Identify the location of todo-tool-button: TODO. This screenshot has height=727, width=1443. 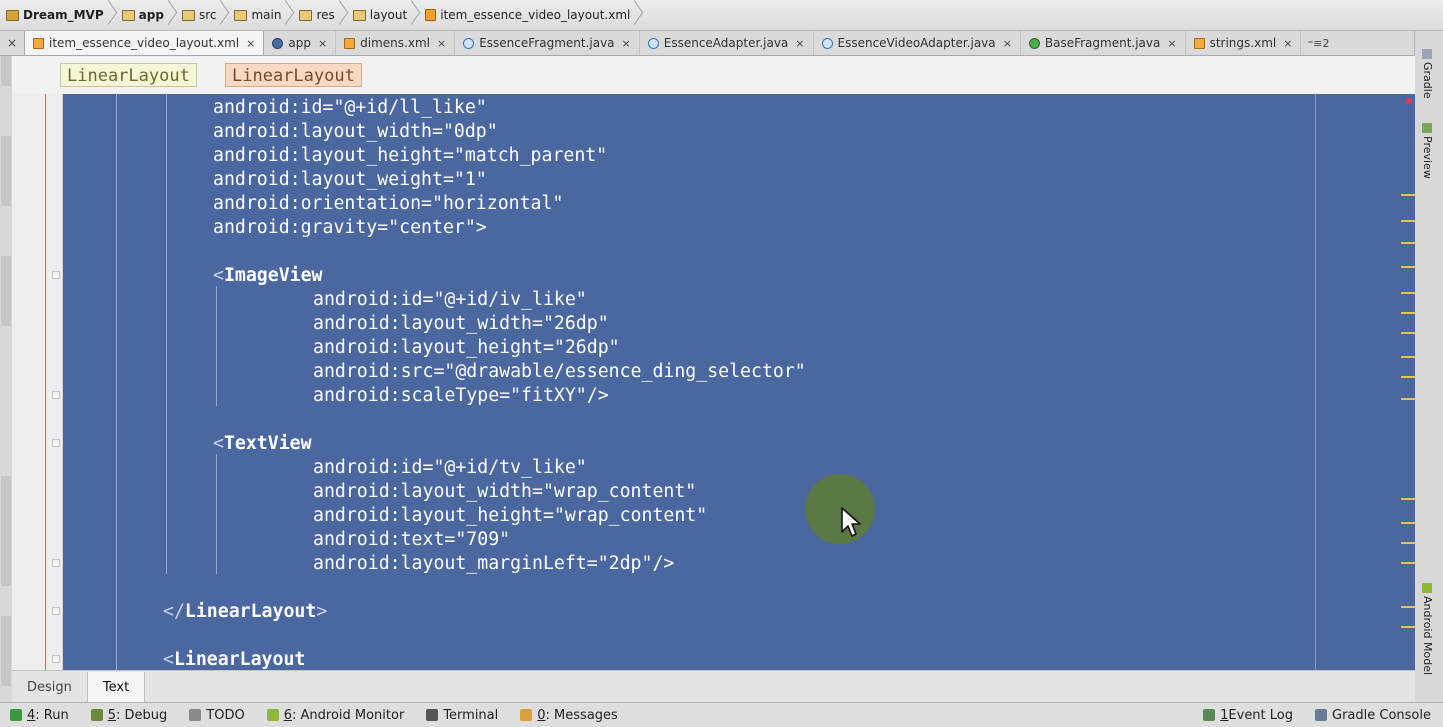
(217, 715).